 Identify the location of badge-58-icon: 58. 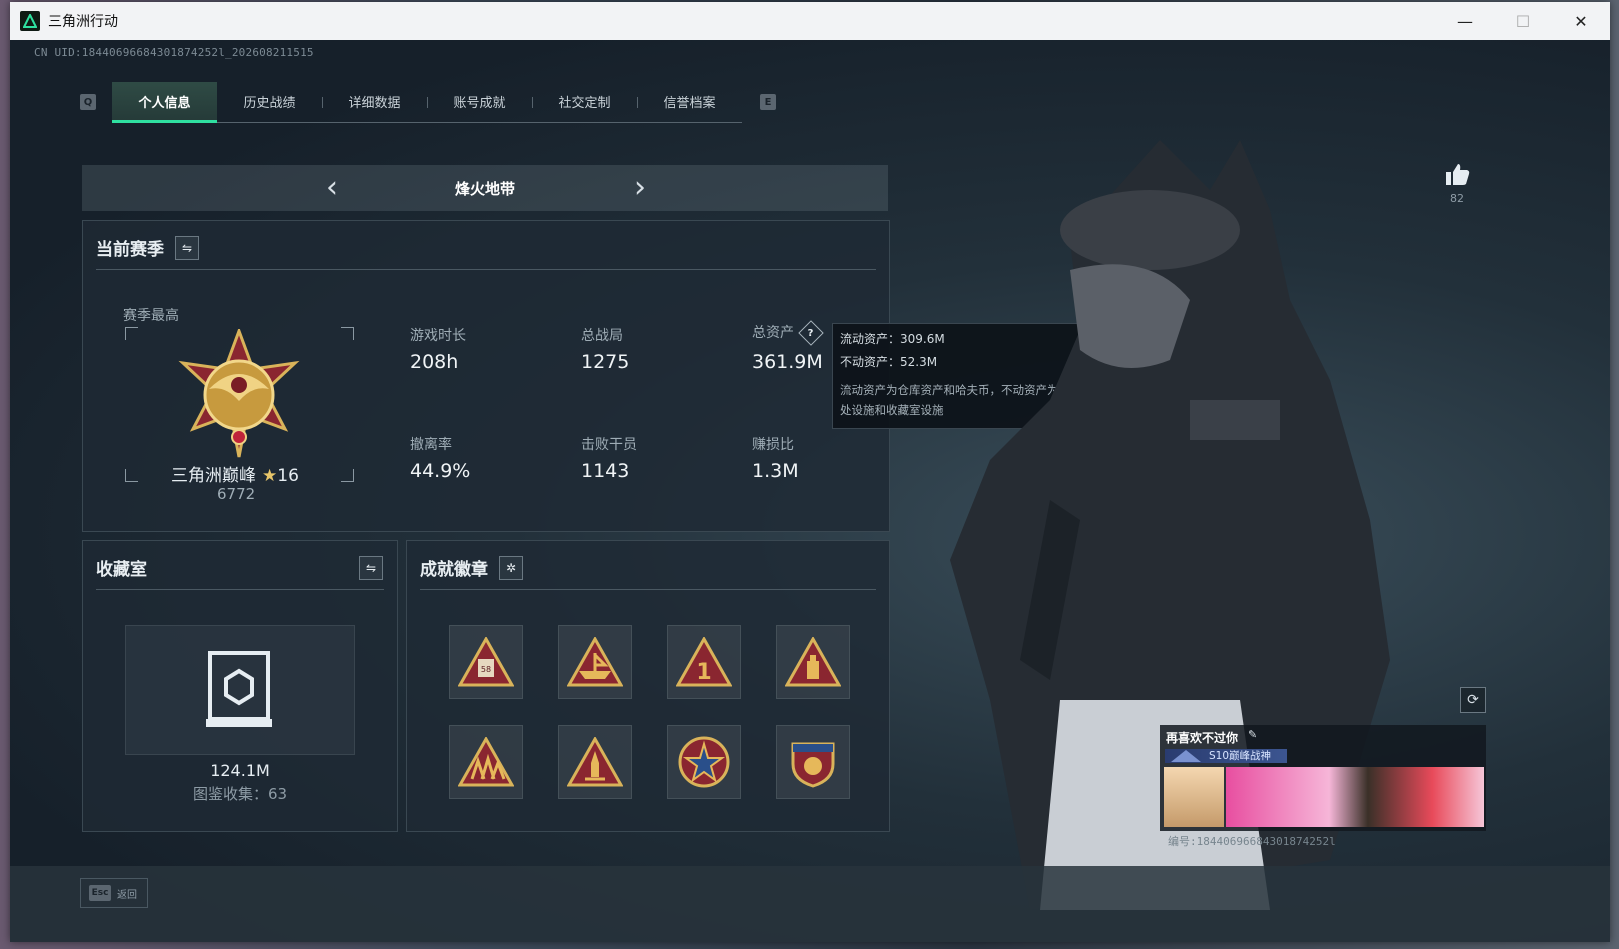
(486, 662).